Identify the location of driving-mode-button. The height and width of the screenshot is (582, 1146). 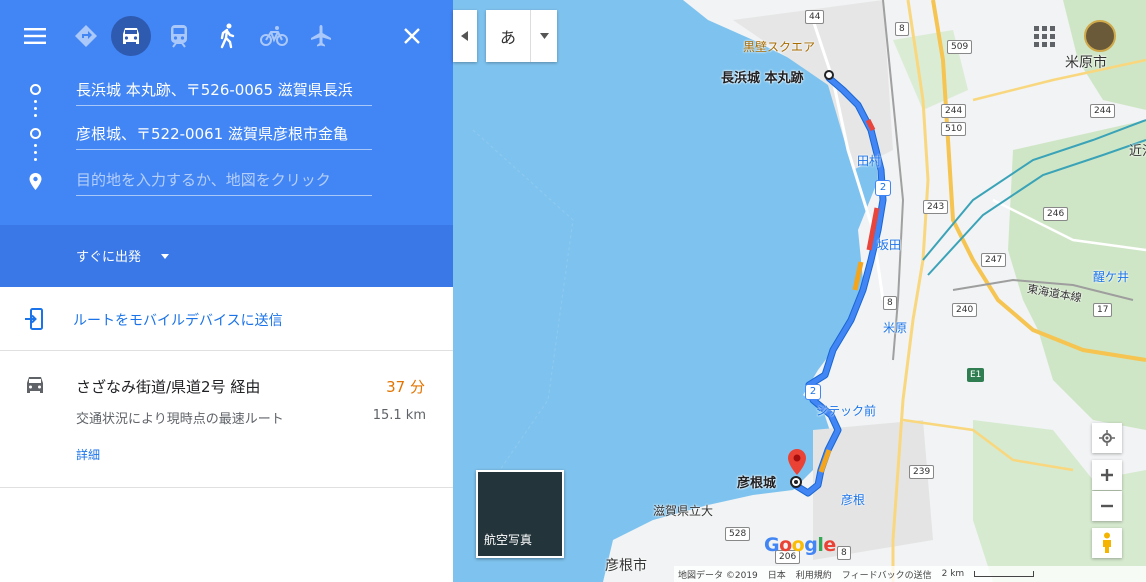
(131, 36).